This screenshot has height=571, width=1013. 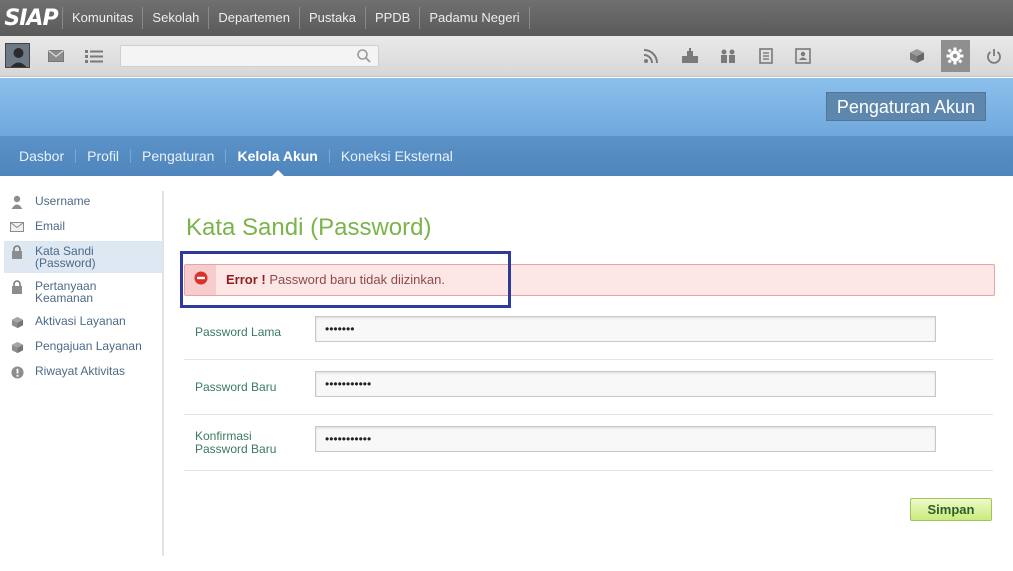 I want to click on form-row-password-baru: Password Baru, so click(x=588, y=387).